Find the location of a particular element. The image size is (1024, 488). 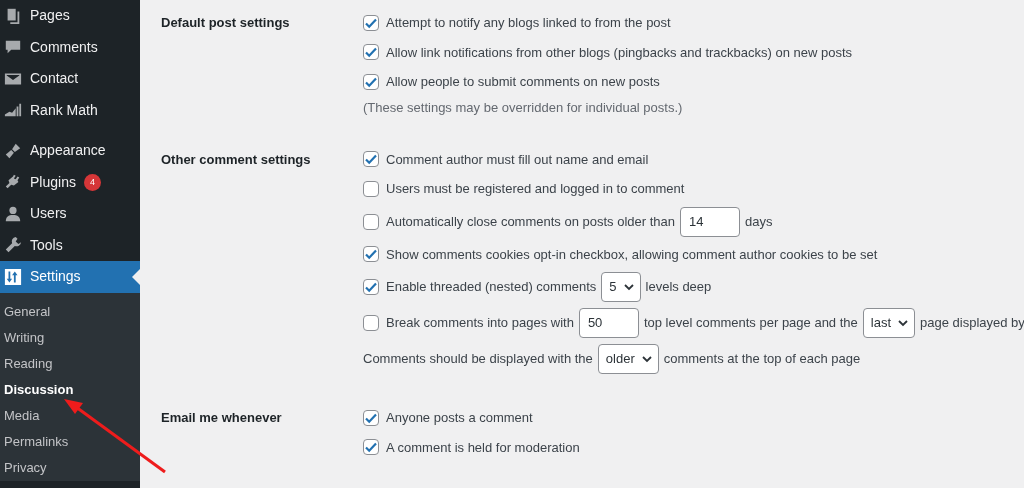

menu-label: Pages is located at coordinates (50, 16).